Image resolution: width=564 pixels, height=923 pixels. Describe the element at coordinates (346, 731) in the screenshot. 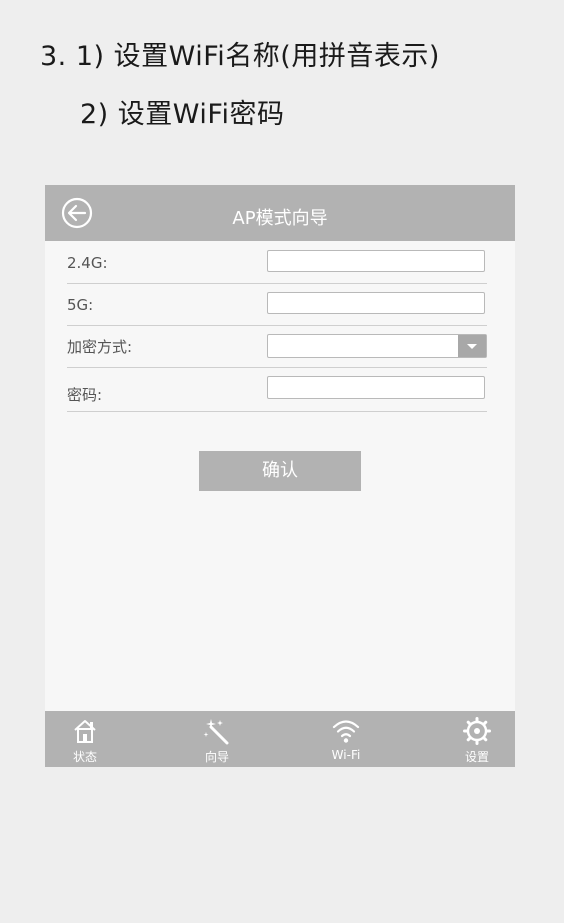

I see `wifi-icon` at that location.